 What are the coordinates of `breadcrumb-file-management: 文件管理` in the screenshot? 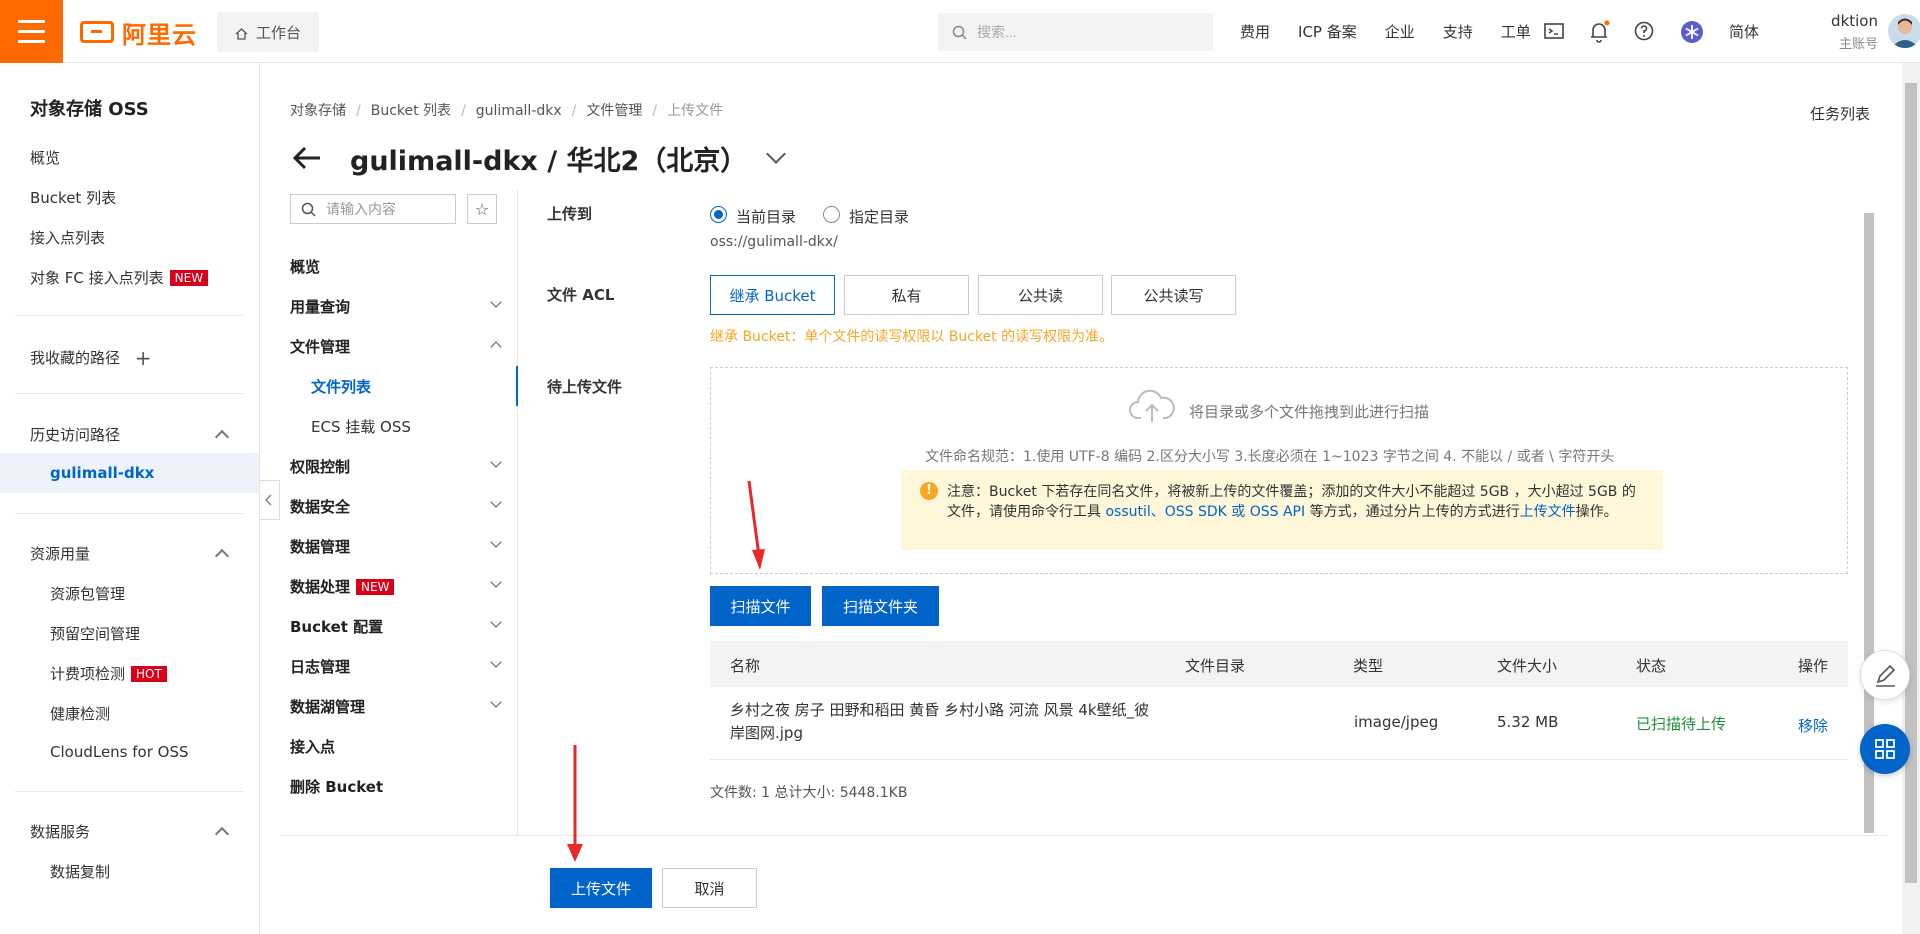 It's located at (614, 111).